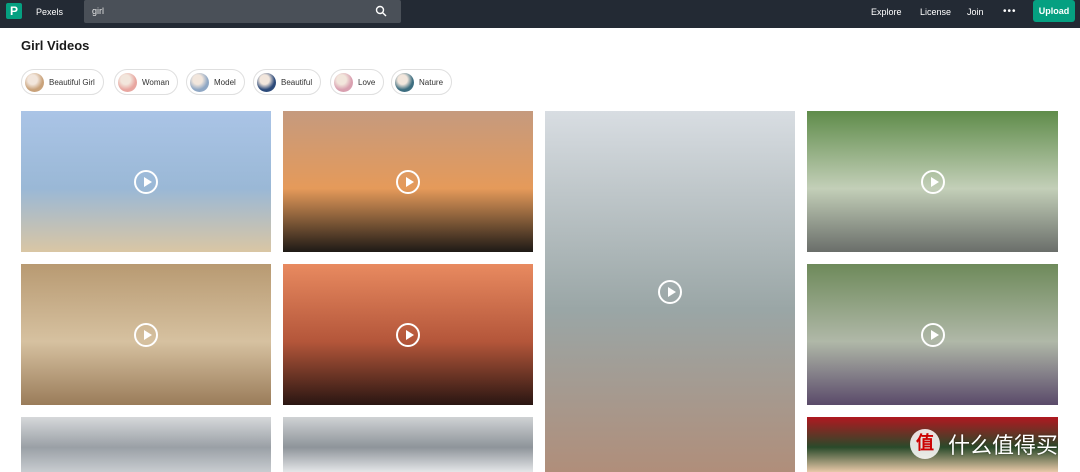 This screenshot has width=1080, height=472. What do you see at coordinates (225, 82) in the screenshot?
I see `chip-label: Model` at bounding box center [225, 82].